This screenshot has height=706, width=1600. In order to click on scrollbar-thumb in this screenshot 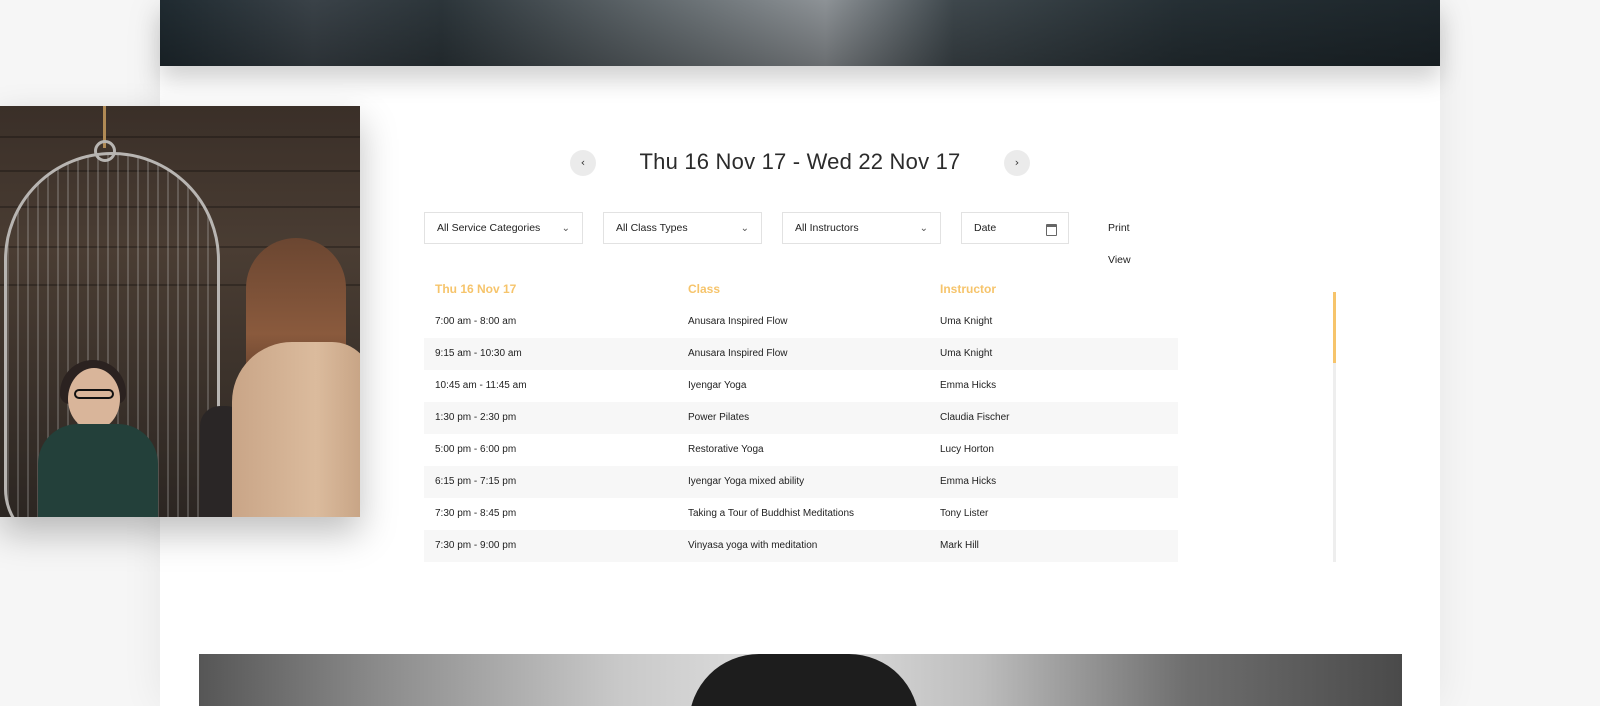, I will do `click(1334, 327)`.